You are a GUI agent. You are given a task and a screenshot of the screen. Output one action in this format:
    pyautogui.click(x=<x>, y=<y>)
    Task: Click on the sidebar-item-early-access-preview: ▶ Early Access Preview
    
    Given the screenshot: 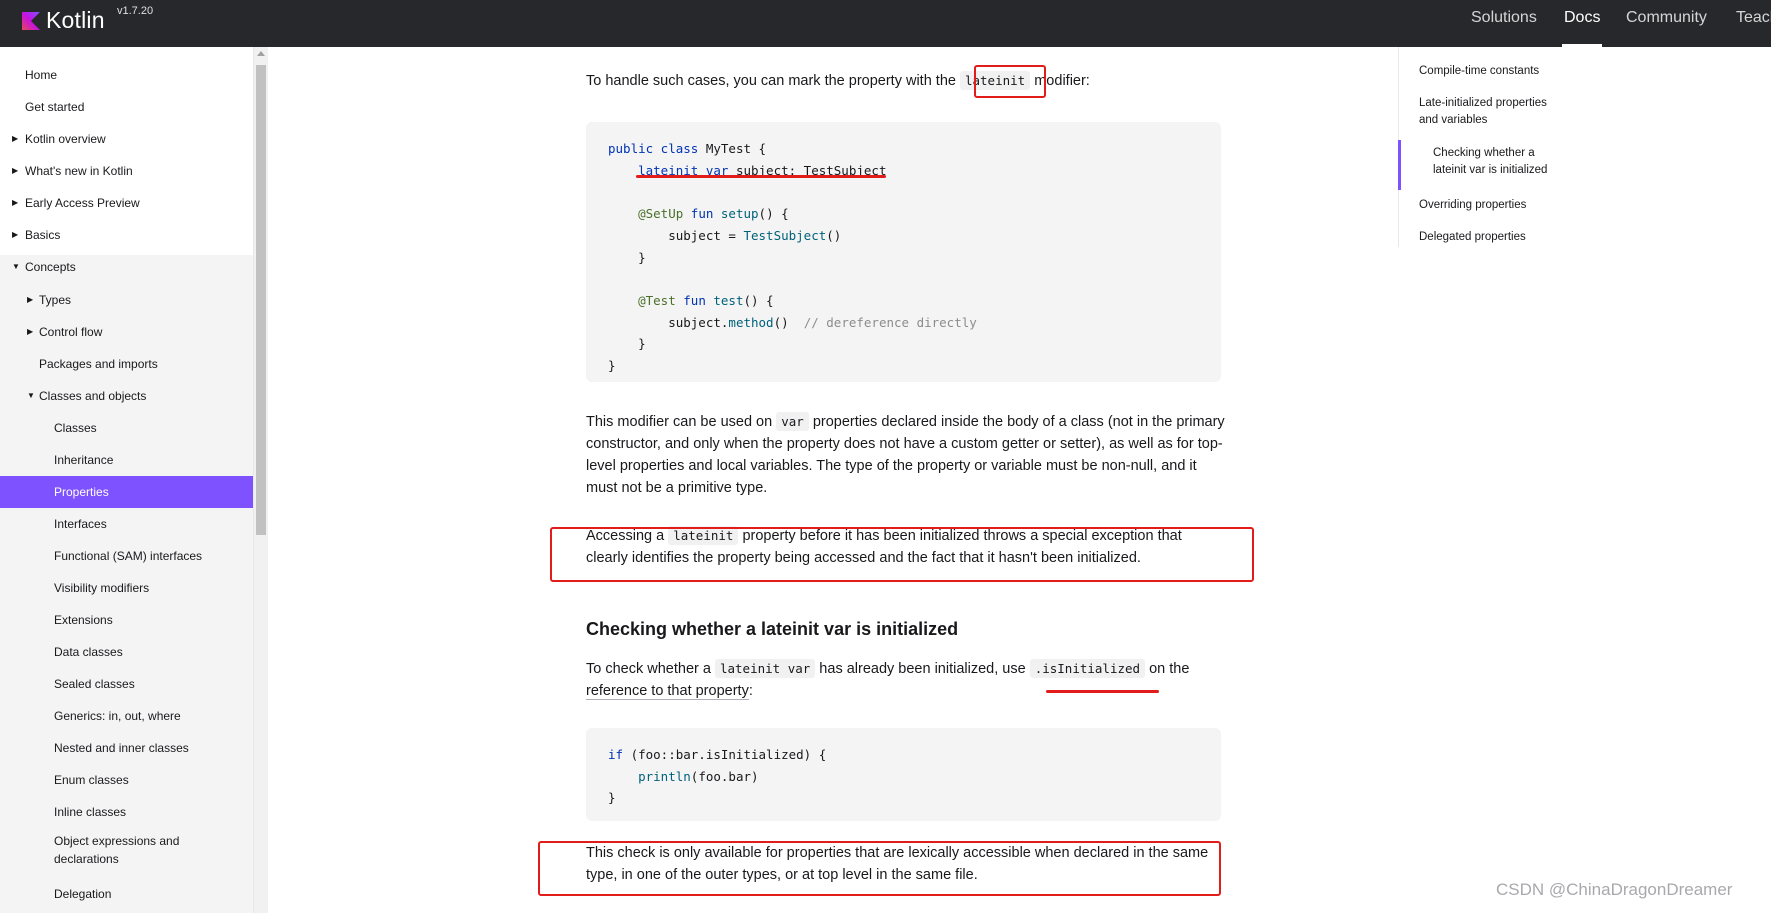 What is the action you would take?
    pyautogui.click(x=126, y=203)
    